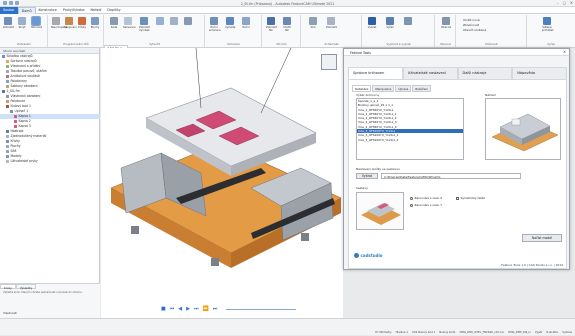 The image size is (575, 336). I want to click on ribbon-btn-code: Kód, so click(313, 23).